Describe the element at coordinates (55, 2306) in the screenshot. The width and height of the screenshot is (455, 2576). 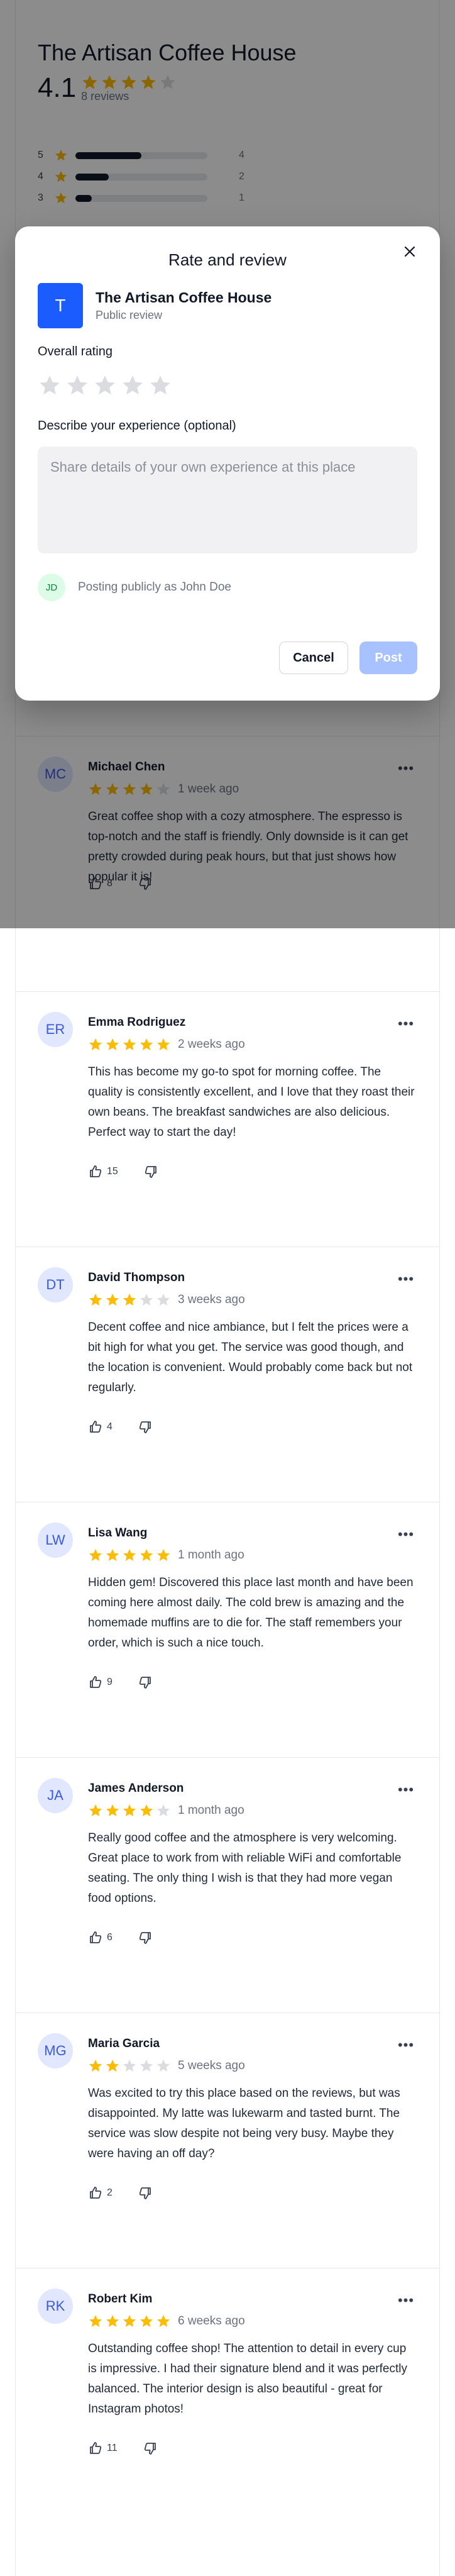
I see `avatar: RK` at that location.